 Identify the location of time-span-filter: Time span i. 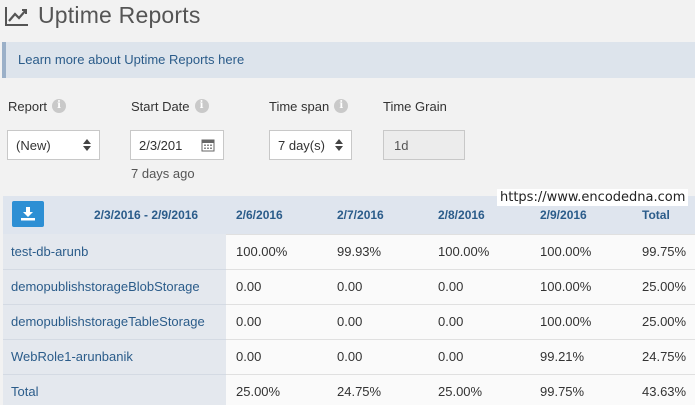
(309, 106).